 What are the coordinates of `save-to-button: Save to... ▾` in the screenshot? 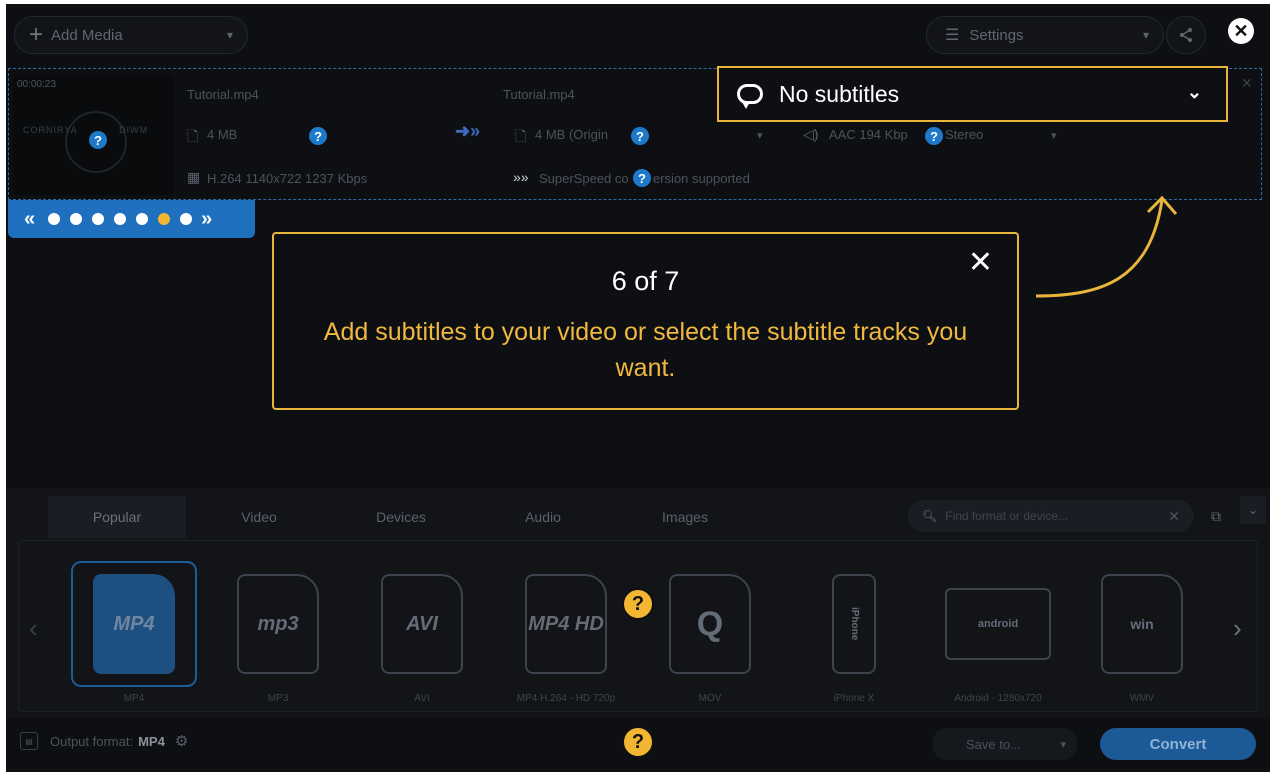 It's located at (1005, 744).